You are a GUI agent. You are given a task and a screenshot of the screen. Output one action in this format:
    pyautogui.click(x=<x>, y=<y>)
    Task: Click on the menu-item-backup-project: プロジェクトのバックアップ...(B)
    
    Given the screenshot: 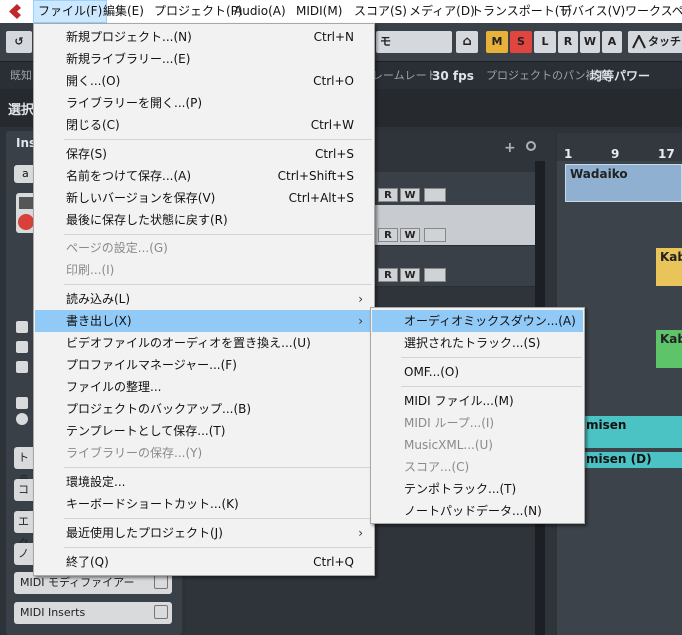 What is the action you would take?
    pyautogui.click(x=204, y=409)
    